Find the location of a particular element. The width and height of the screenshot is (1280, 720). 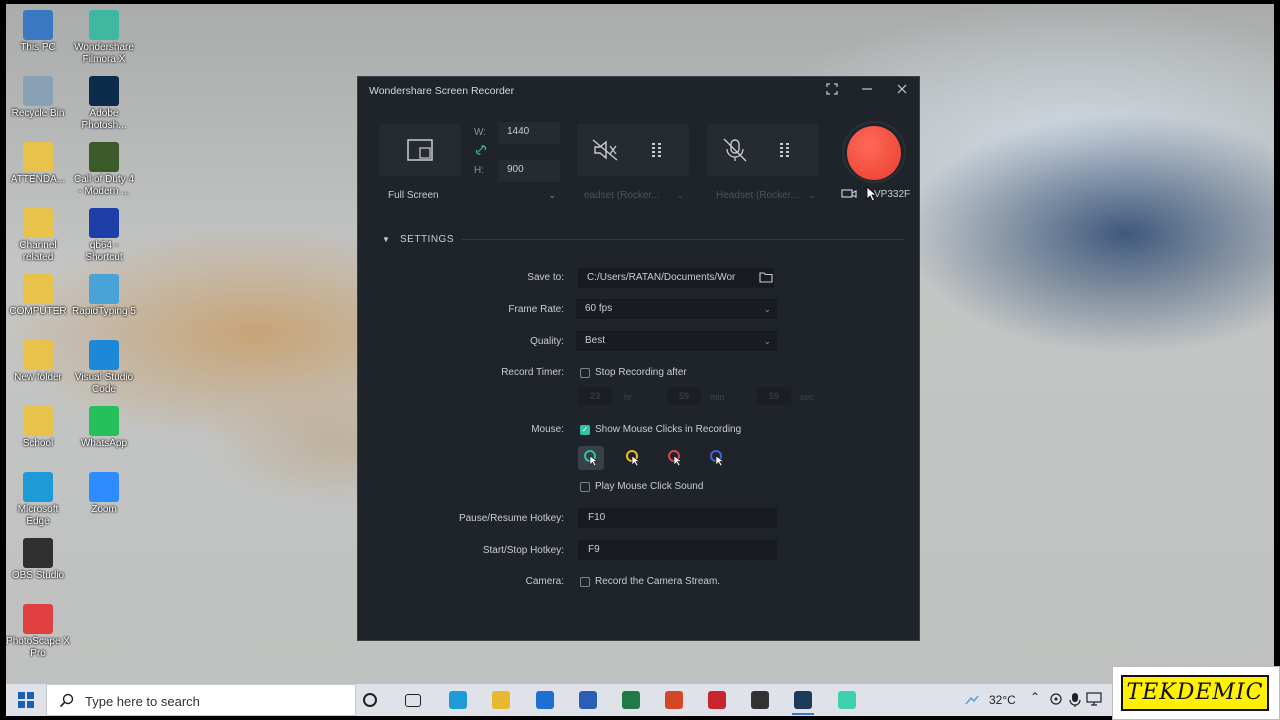

word-icon is located at coordinates (588, 700).